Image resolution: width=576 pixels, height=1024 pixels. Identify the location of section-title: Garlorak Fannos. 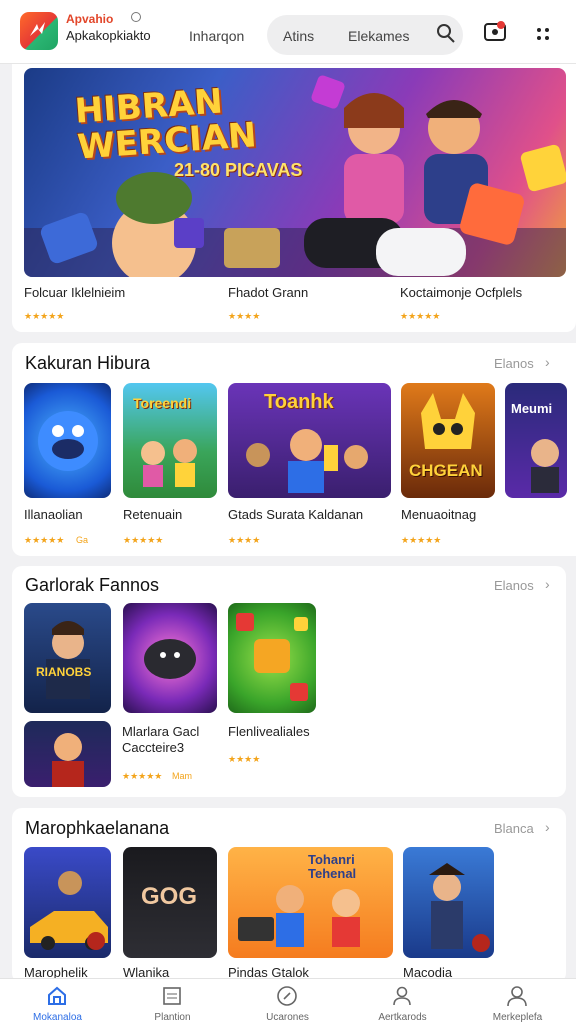
(92, 585).